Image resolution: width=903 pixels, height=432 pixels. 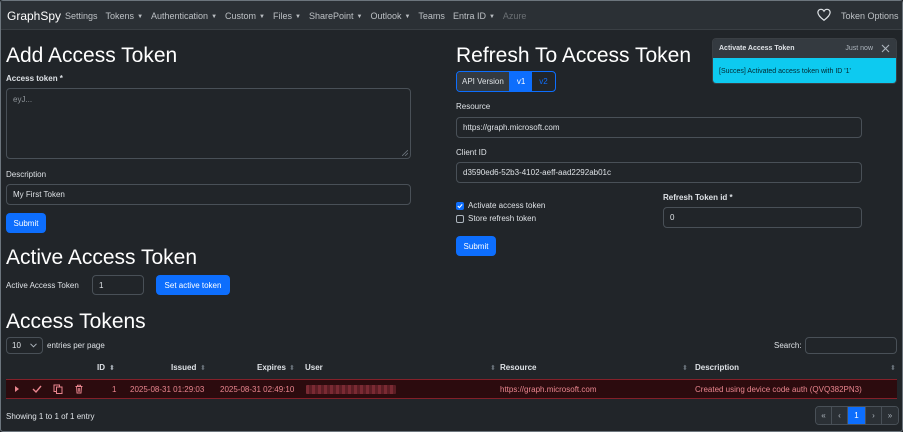 I want to click on page-last-button: », so click(x=890, y=415).